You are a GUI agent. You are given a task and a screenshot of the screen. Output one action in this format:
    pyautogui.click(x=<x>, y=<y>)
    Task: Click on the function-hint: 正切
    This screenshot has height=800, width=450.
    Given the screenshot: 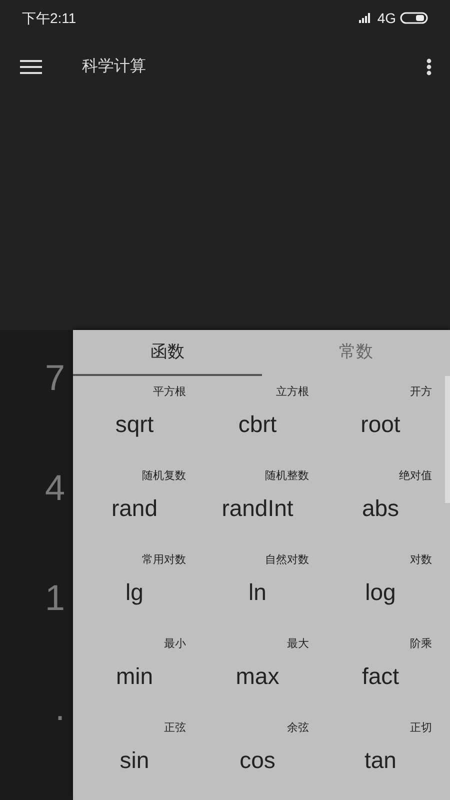 What is the action you would take?
    pyautogui.click(x=421, y=728)
    